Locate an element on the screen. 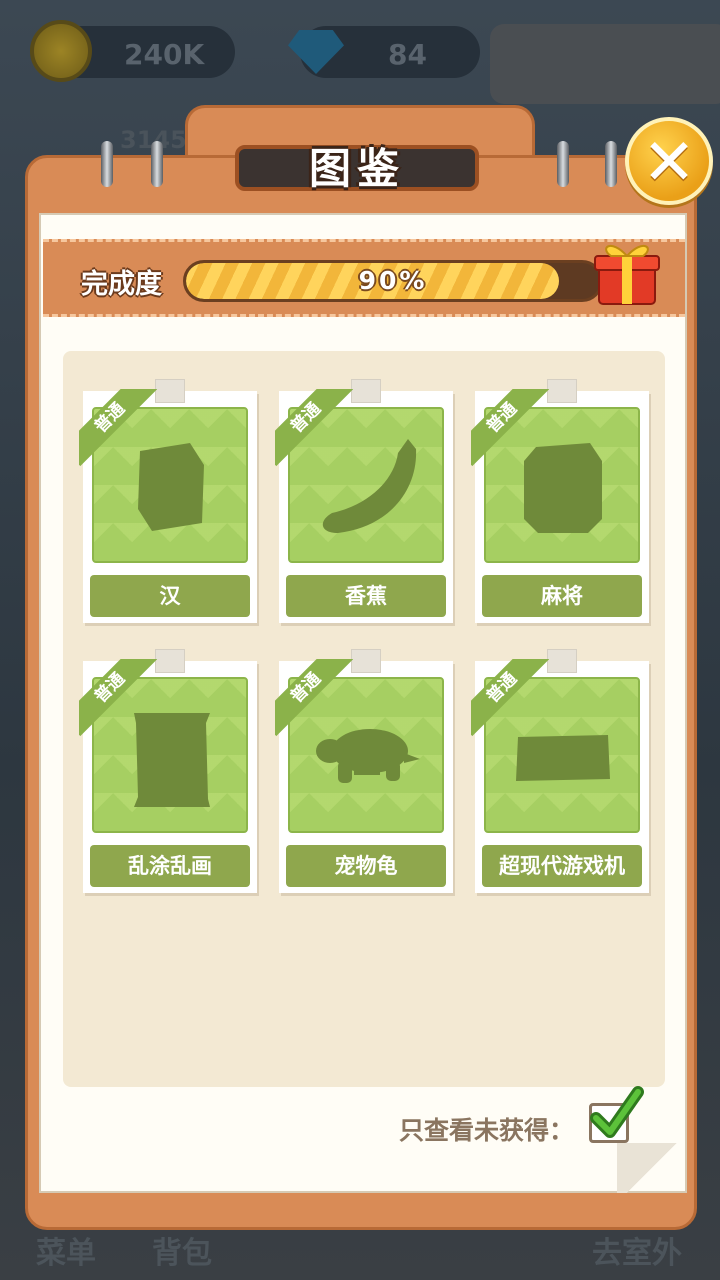  card-name: 宠物龟 is located at coordinates (366, 866).